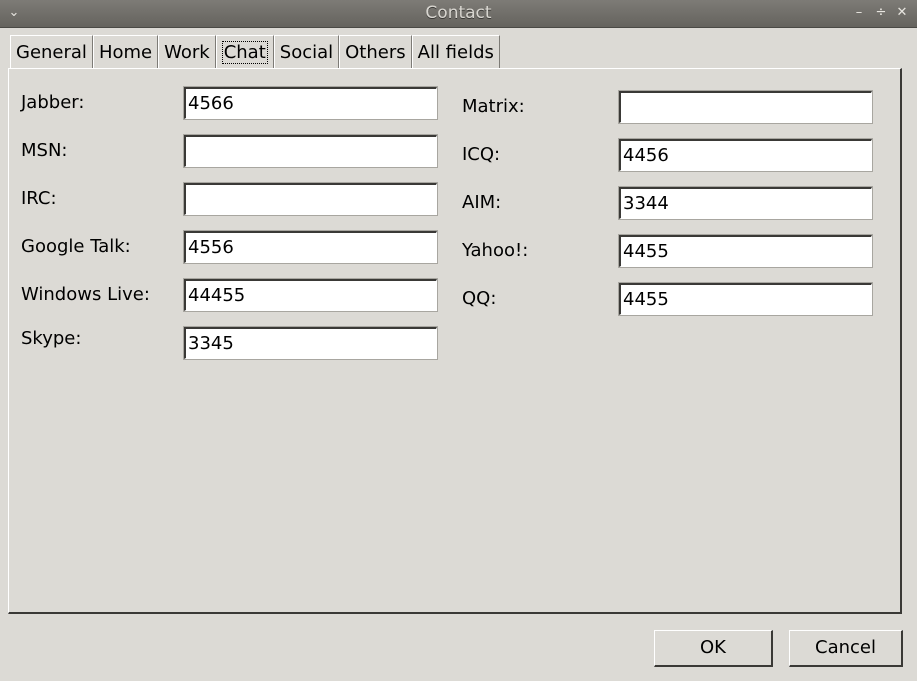 This screenshot has width=917, height=681. I want to click on qq-label: QQ:, so click(479, 298).